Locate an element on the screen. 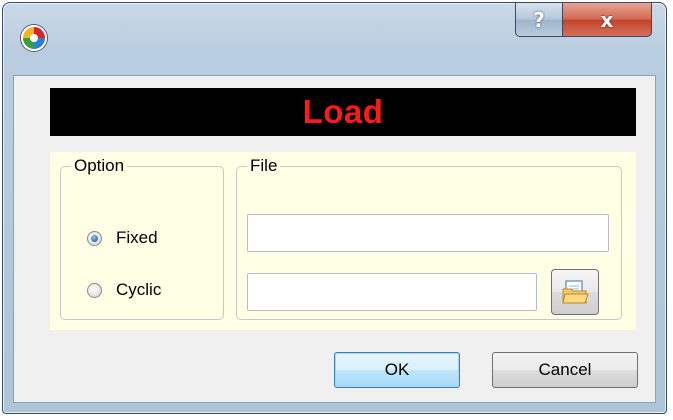 Image resolution: width=673 pixels, height=420 pixels. browse-button is located at coordinates (575, 292).